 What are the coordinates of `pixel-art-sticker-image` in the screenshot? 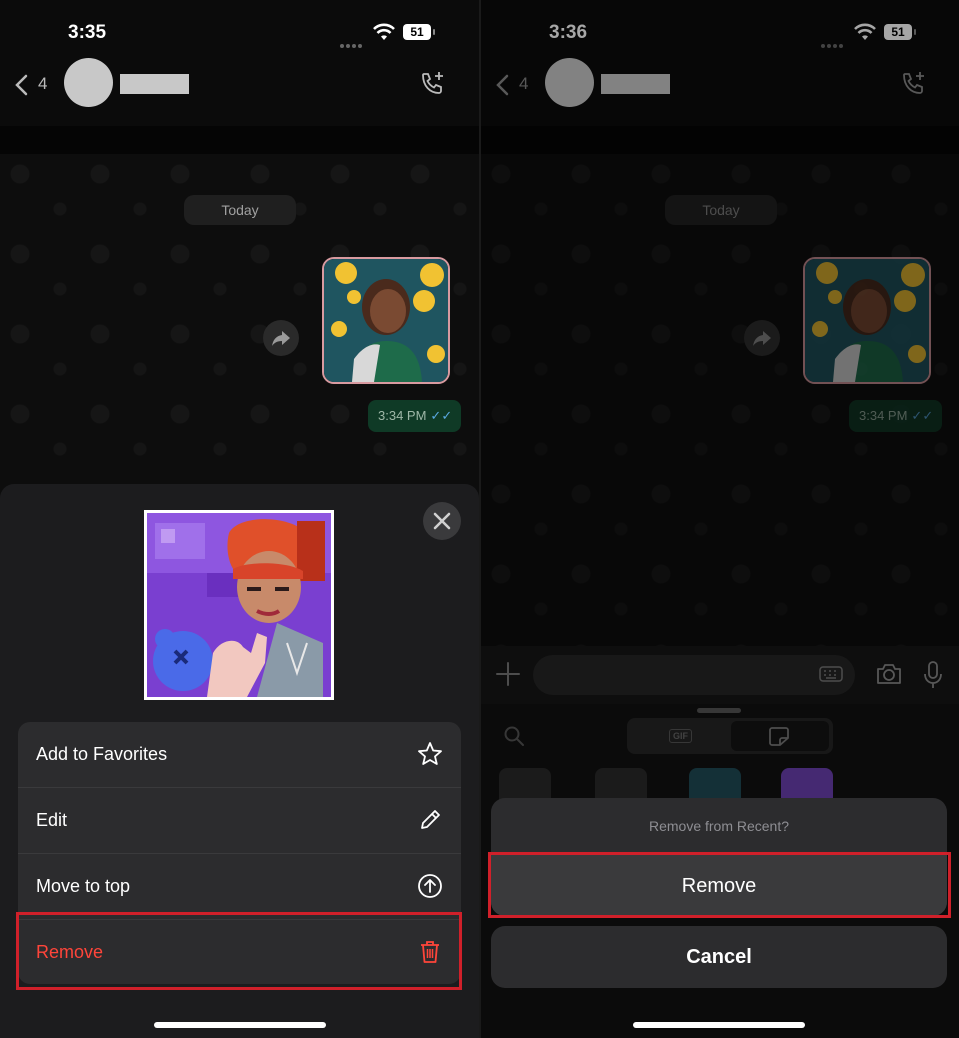 It's located at (239, 605).